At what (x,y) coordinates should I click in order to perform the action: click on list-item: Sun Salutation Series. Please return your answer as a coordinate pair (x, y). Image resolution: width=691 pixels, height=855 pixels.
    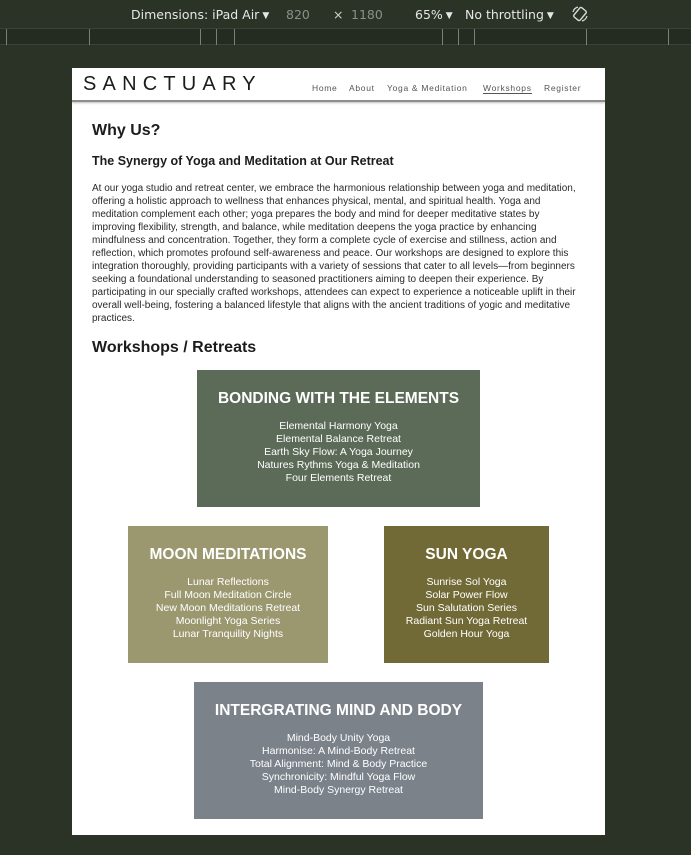
    Looking at the image, I should click on (466, 608).